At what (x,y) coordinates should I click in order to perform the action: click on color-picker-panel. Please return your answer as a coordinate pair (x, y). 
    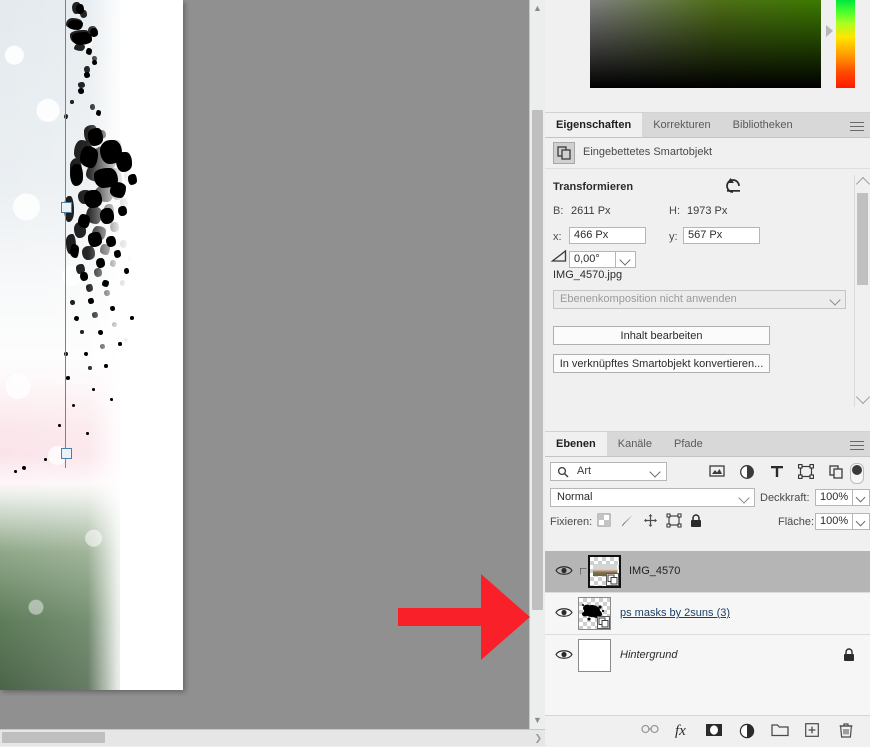
    Looking at the image, I should click on (707, 55).